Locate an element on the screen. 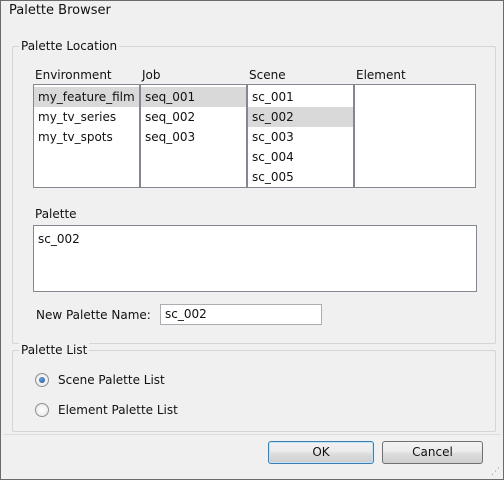 Image resolution: width=504 pixels, height=480 pixels. scene-item-sc-002: sc_002 is located at coordinates (300, 117).